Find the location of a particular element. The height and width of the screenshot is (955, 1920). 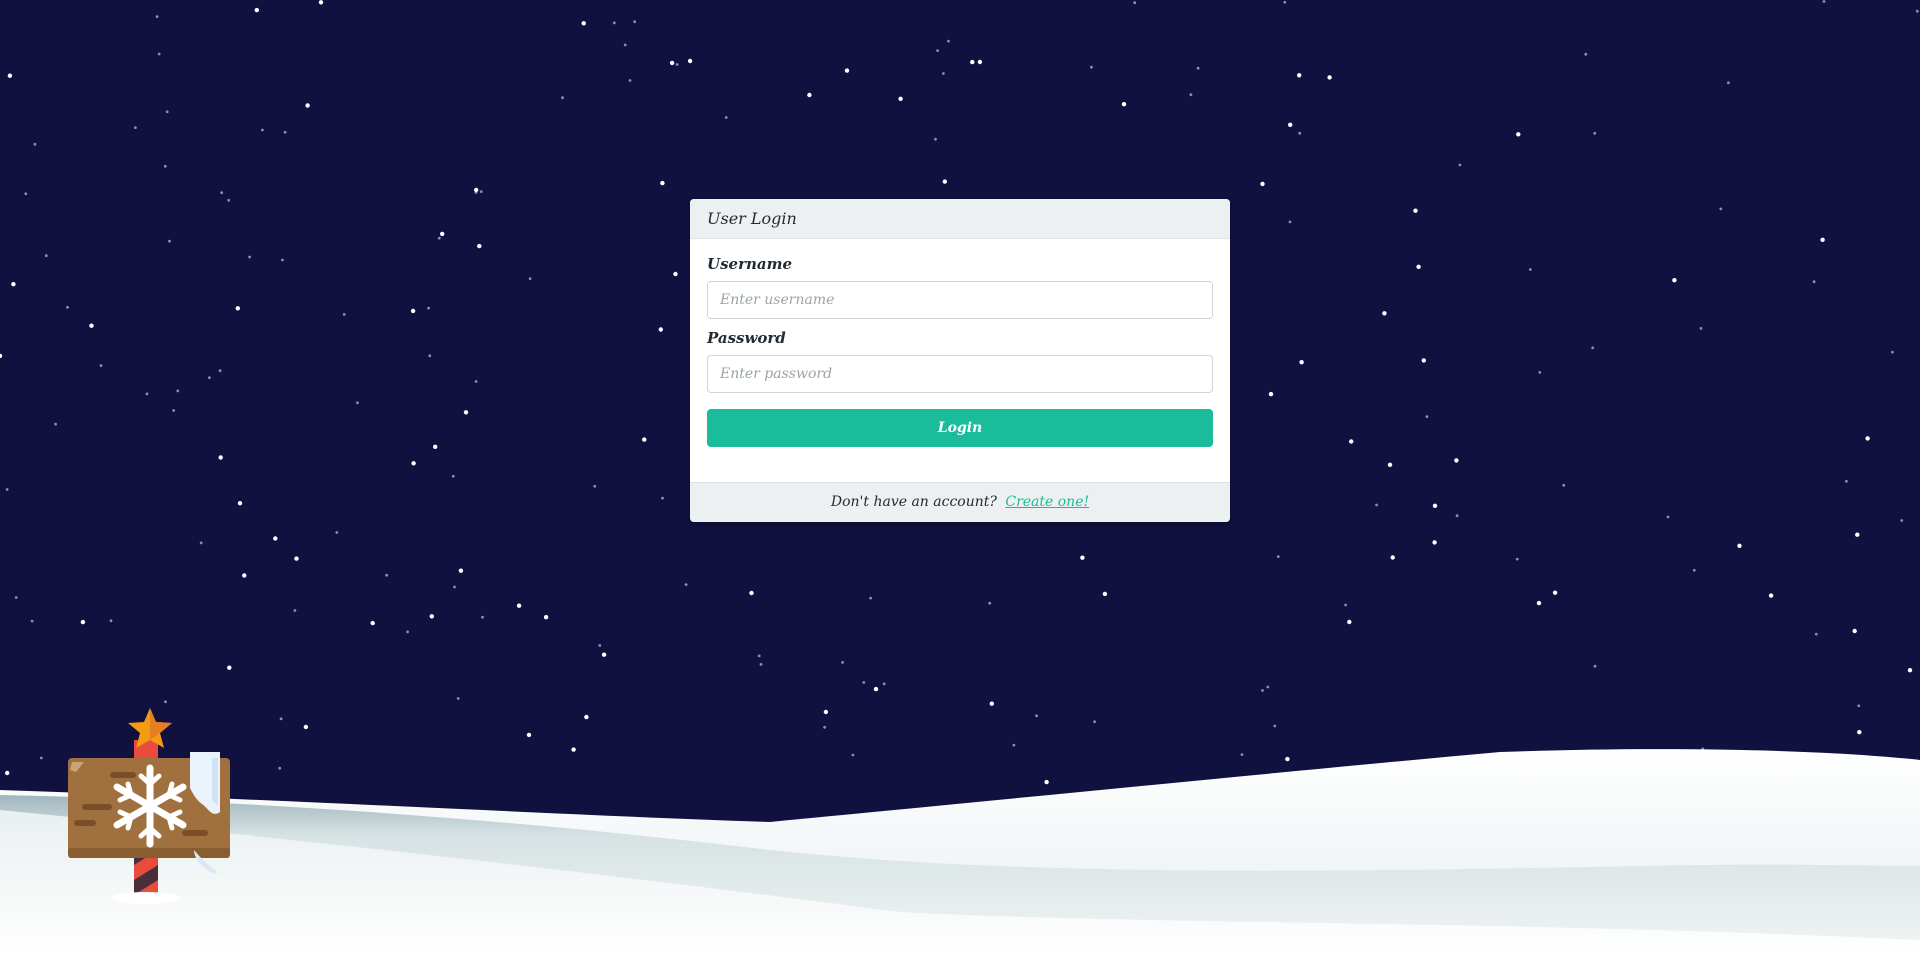

create-account-link: Create one! is located at coordinates (1047, 502).